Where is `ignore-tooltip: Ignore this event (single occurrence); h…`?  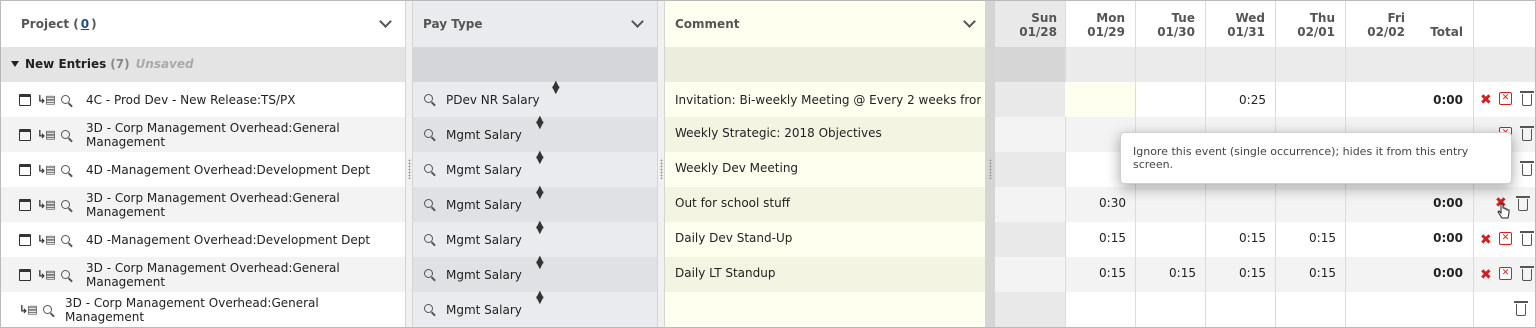 ignore-tooltip: Ignore this event (single occurrence); h… is located at coordinates (1316, 158).